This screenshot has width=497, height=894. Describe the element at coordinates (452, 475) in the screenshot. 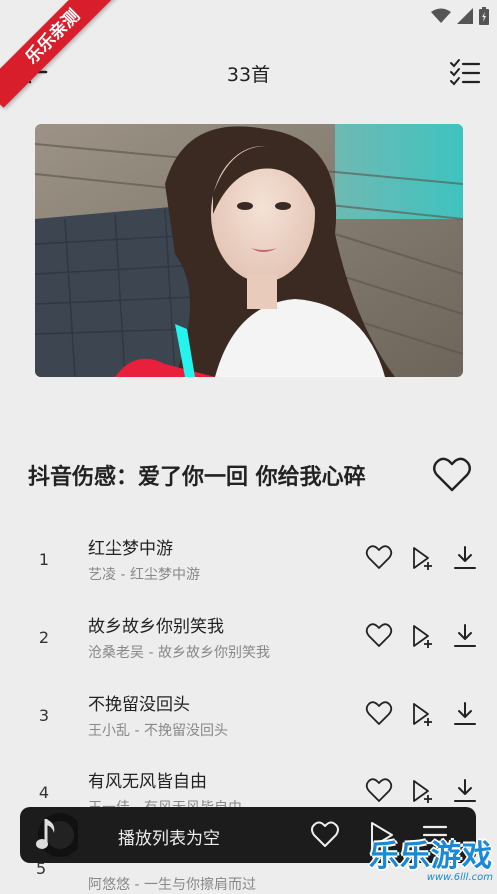

I see `favorite-heart-icon` at that location.